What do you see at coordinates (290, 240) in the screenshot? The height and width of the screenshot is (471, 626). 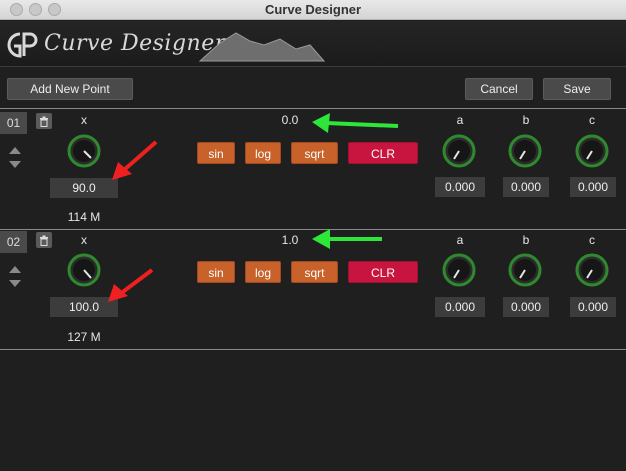 I see `y-value: 1.0` at bounding box center [290, 240].